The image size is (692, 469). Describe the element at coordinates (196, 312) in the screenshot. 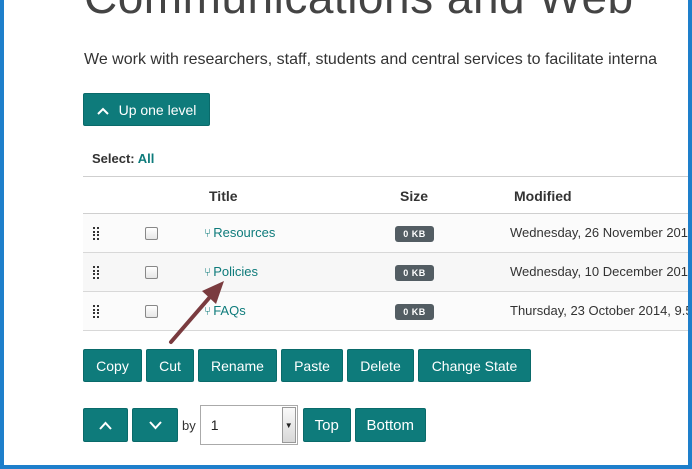

I see `annotation-arrow` at that location.